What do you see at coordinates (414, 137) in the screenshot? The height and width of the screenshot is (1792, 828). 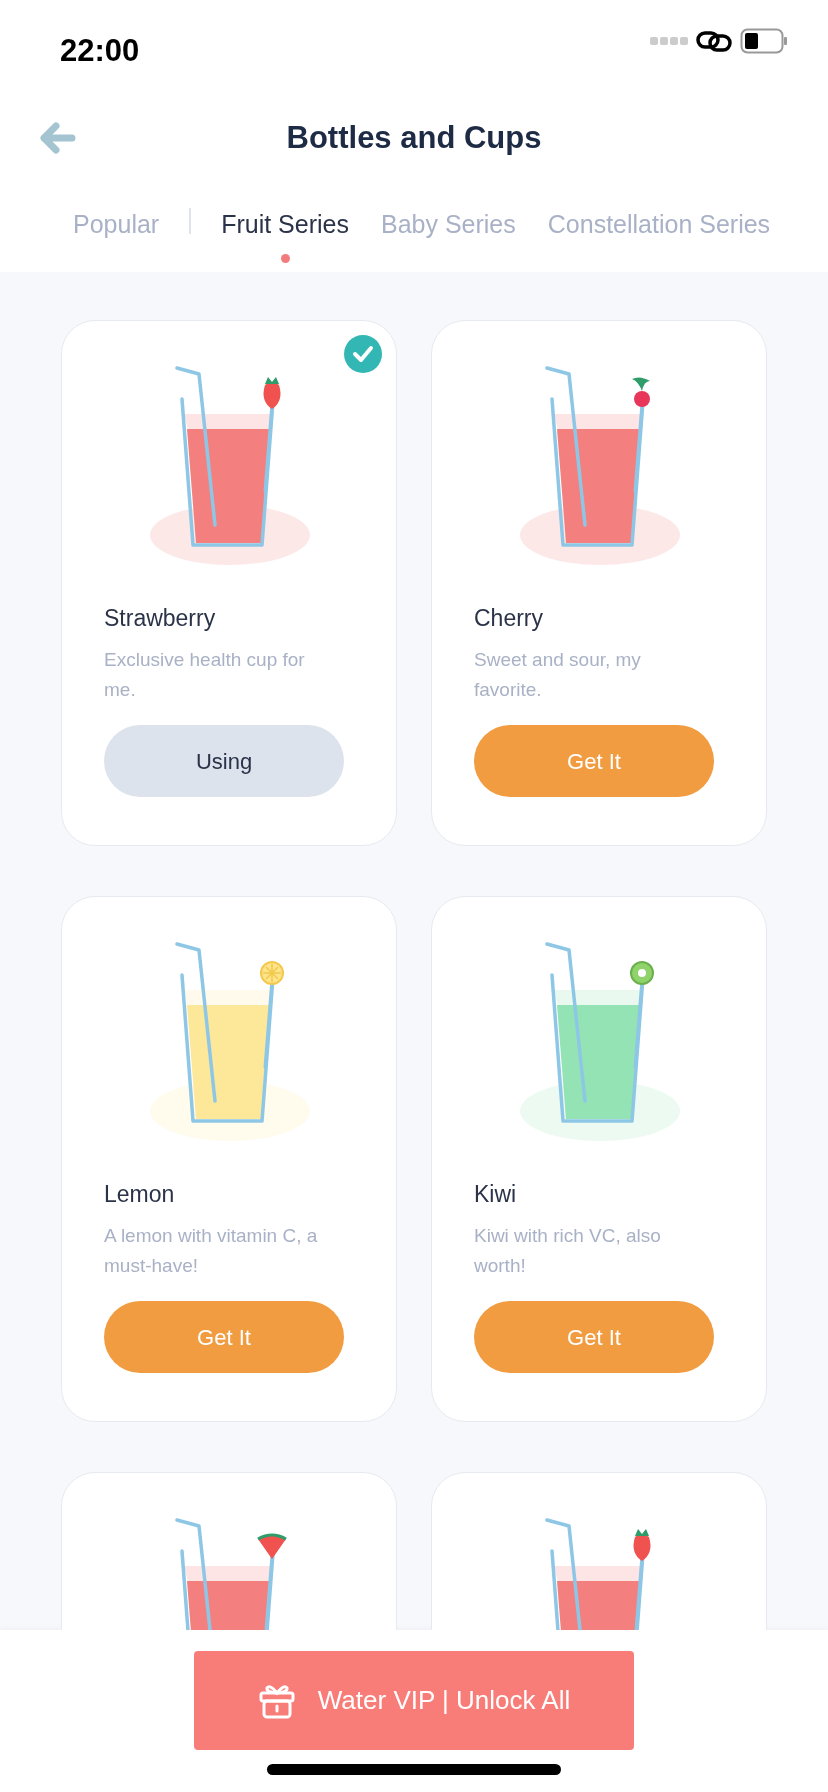 I see `page-title: Bottles and Cups` at bounding box center [414, 137].